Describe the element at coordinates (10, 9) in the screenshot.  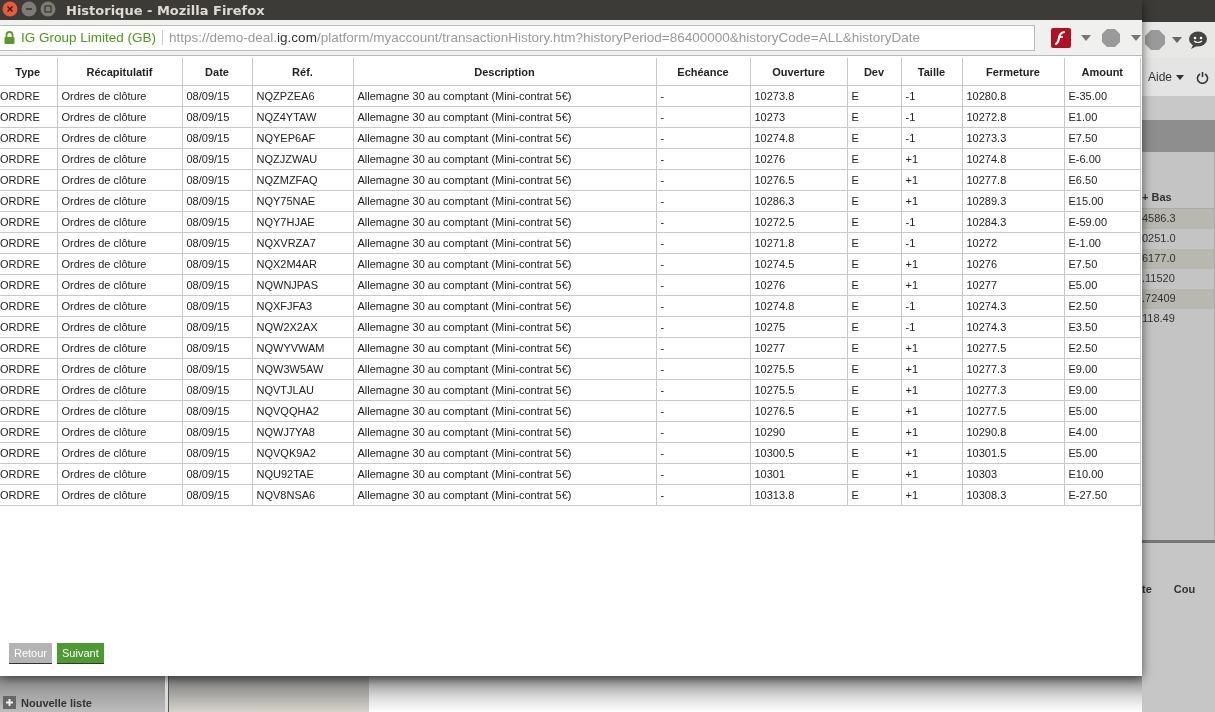
I see `close-icon` at that location.